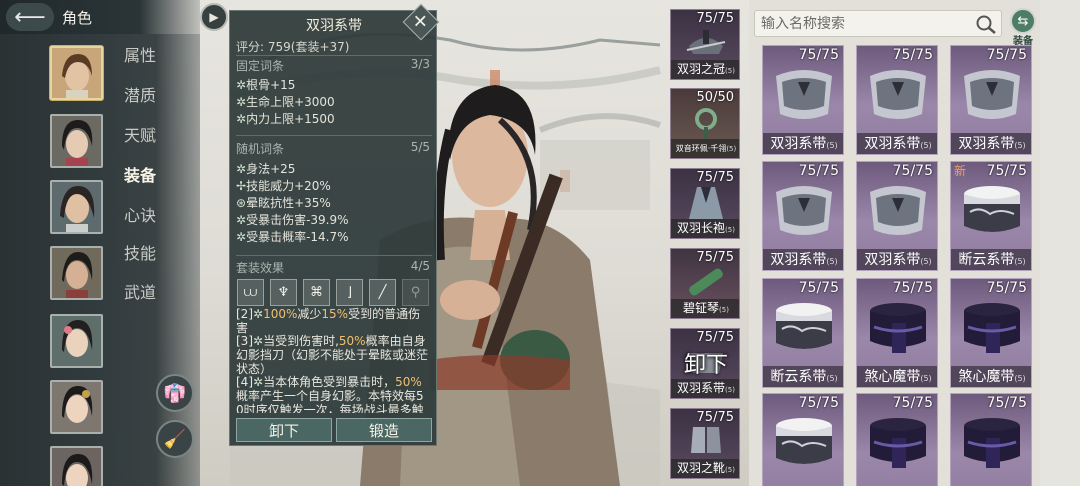 The image size is (1080, 486). What do you see at coordinates (283, 292) in the screenshot?
I see `set-piece-robe-icon: ♆` at bounding box center [283, 292].